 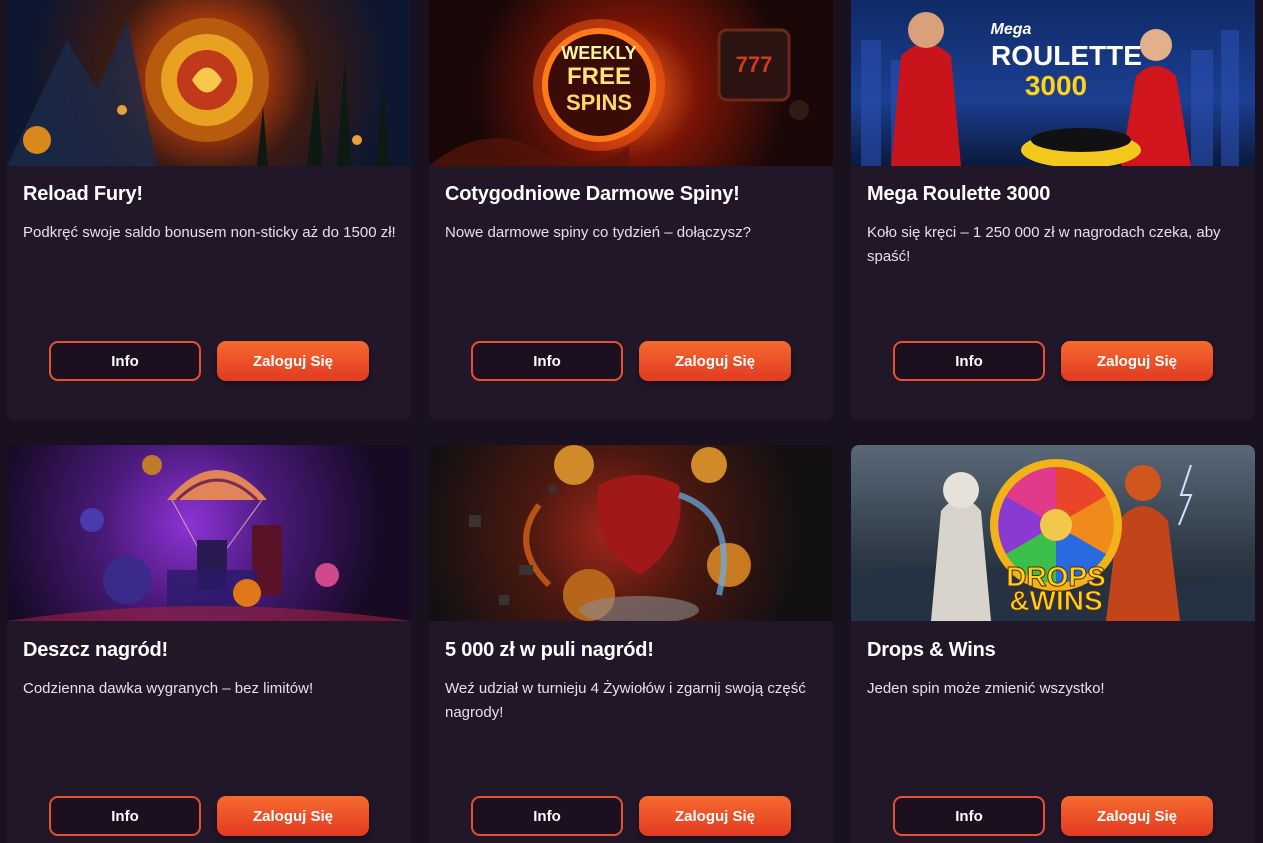 What do you see at coordinates (592, 194) in the screenshot?
I see `promo-title: Cotygodniowe Darmowe Spiny!` at bounding box center [592, 194].